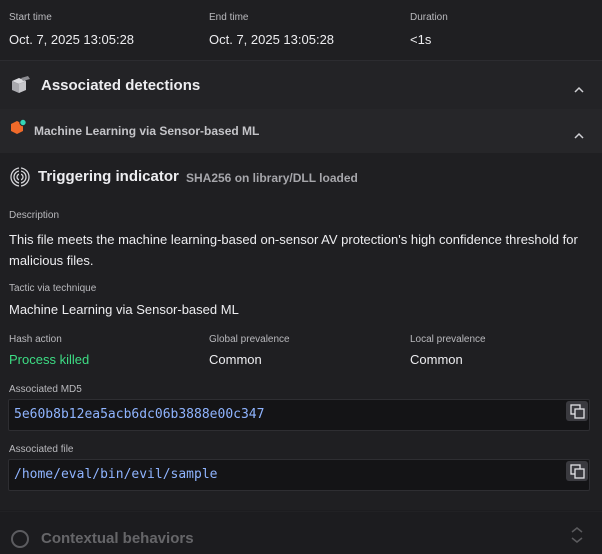  I want to click on hash-action-value: Process killed, so click(49, 359).